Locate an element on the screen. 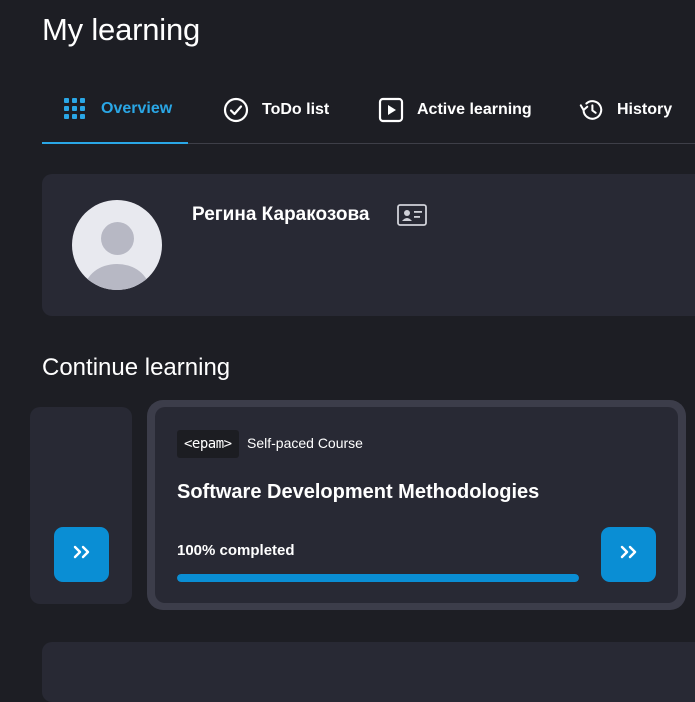 The height and width of the screenshot is (702, 695). progress-fill is located at coordinates (378, 578).